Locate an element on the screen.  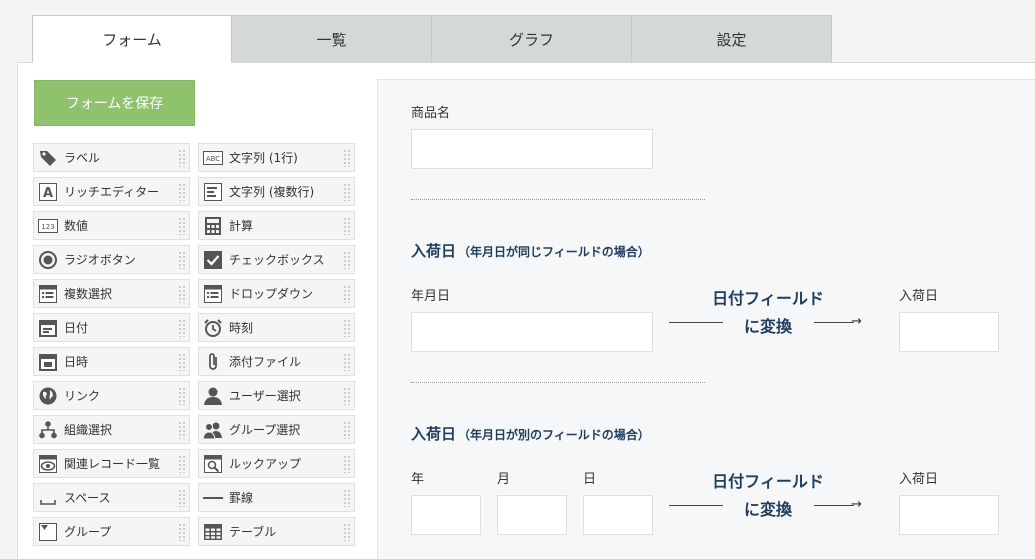
number-icon: 123 is located at coordinates (48, 226).